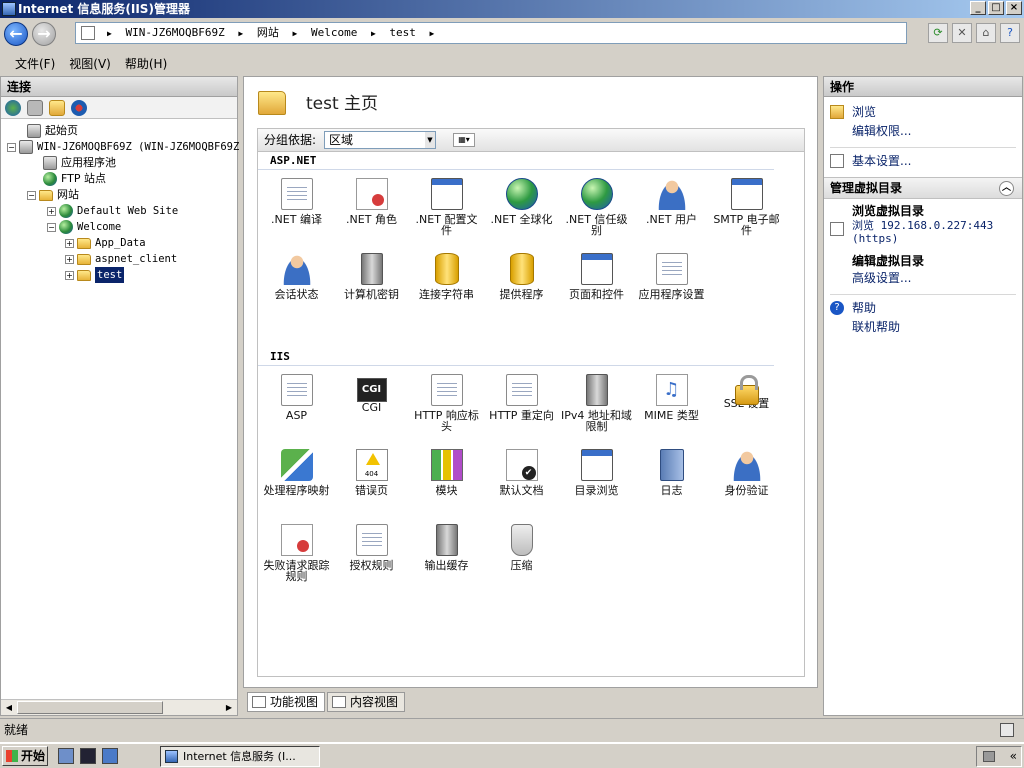 The width and height of the screenshot is (1024, 768). I want to click on feature-net-trust: .NET 信任级别, so click(596, 215).